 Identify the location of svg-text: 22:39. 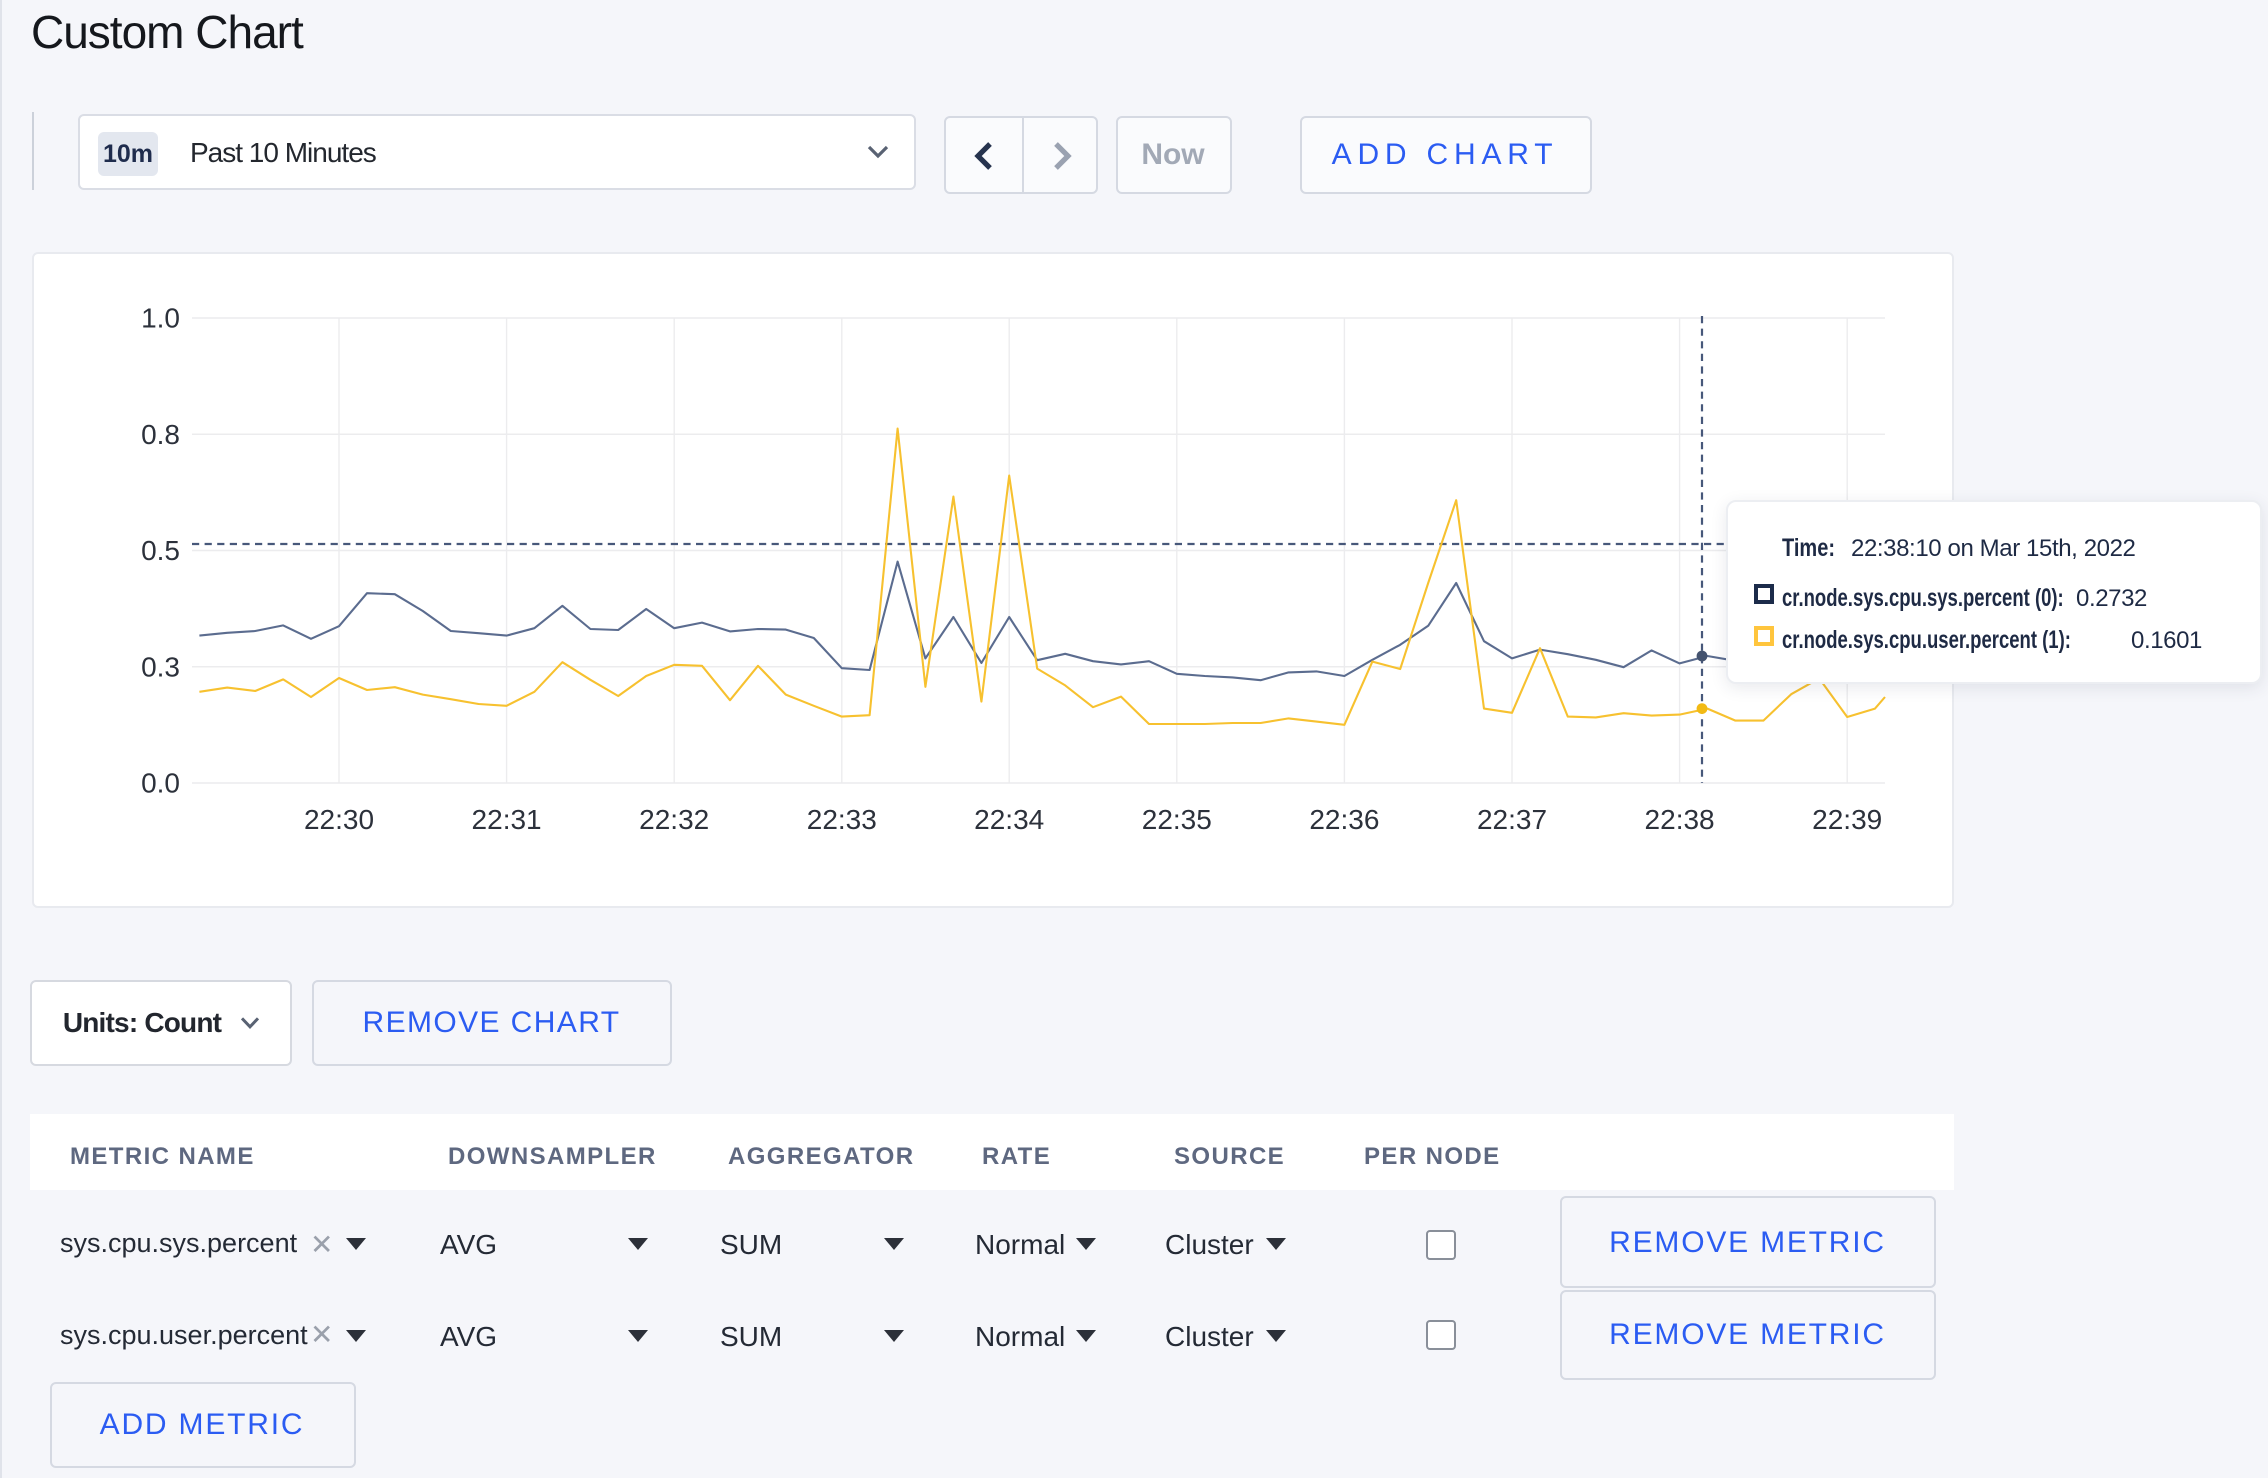
(1847, 819).